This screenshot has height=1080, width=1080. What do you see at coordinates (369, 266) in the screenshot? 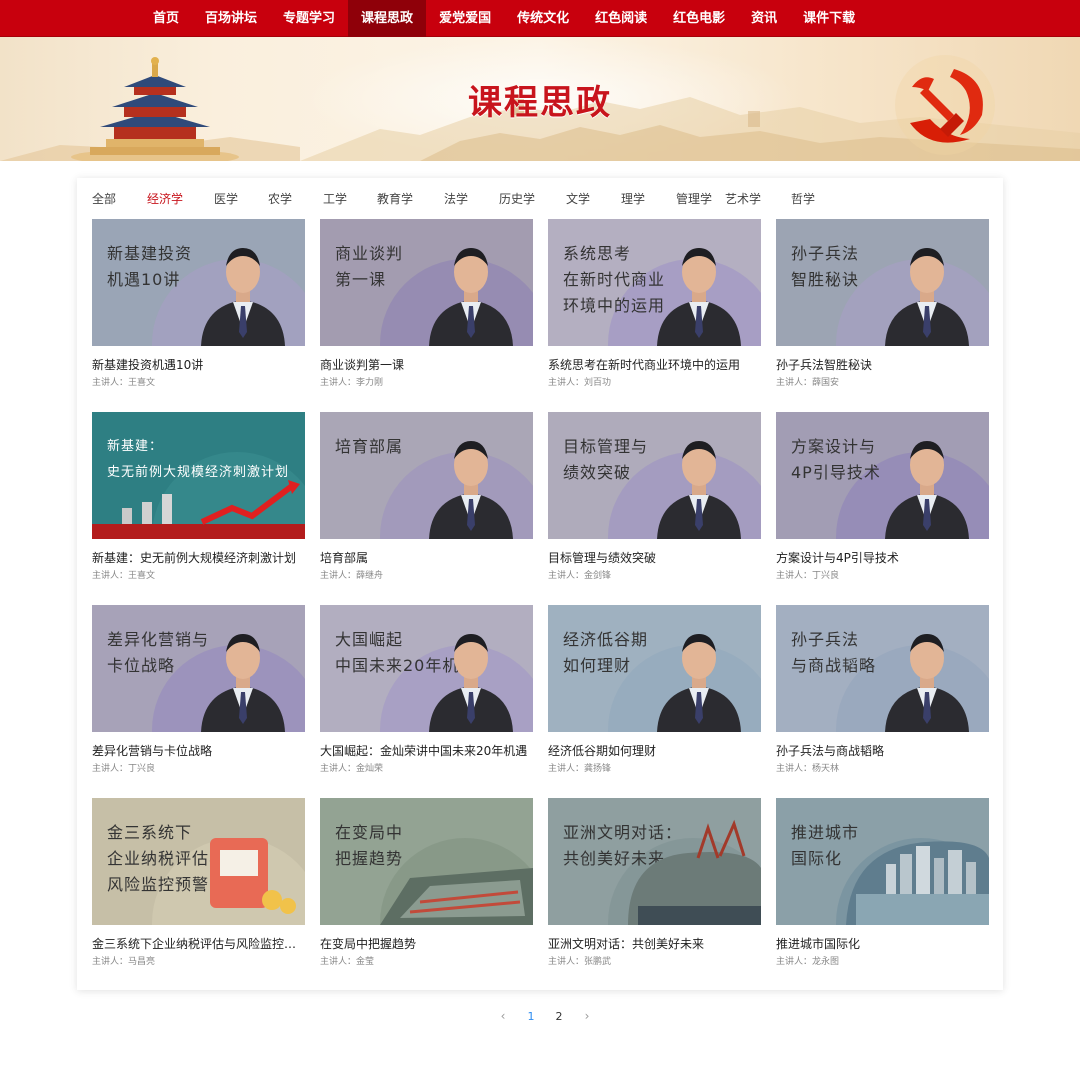
I see `thumbnail-title-text: 商业谈判 第一课` at bounding box center [369, 266].